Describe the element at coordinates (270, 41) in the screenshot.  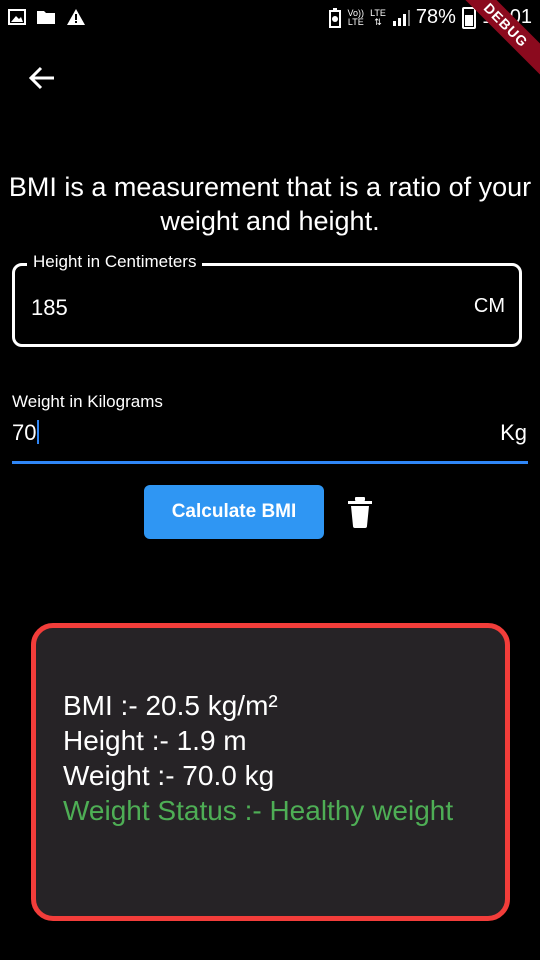
I see `status-bar: Vo)) LTE LTE ⇅ 78% 16:01 DEBUG` at that location.